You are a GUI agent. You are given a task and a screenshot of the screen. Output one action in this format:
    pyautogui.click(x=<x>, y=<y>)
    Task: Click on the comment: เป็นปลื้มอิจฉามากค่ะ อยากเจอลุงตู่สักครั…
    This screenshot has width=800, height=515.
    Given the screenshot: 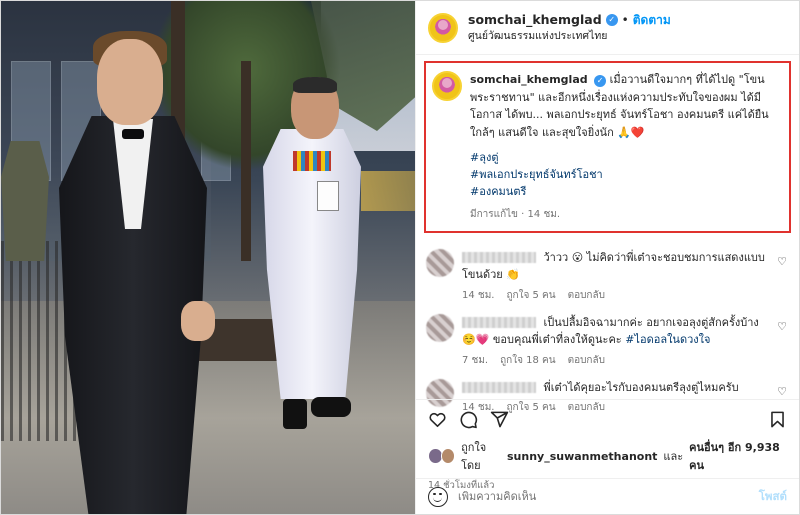 What is the action you would take?
    pyautogui.click(x=606, y=341)
    